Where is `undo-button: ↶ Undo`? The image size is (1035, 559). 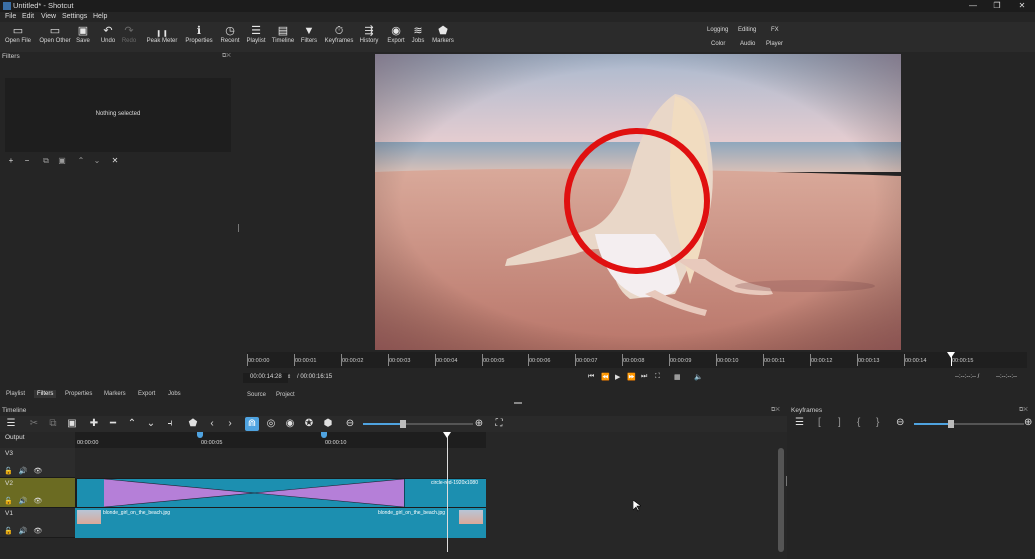
undo-button: ↶ Undo is located at coordinates (108, 37).